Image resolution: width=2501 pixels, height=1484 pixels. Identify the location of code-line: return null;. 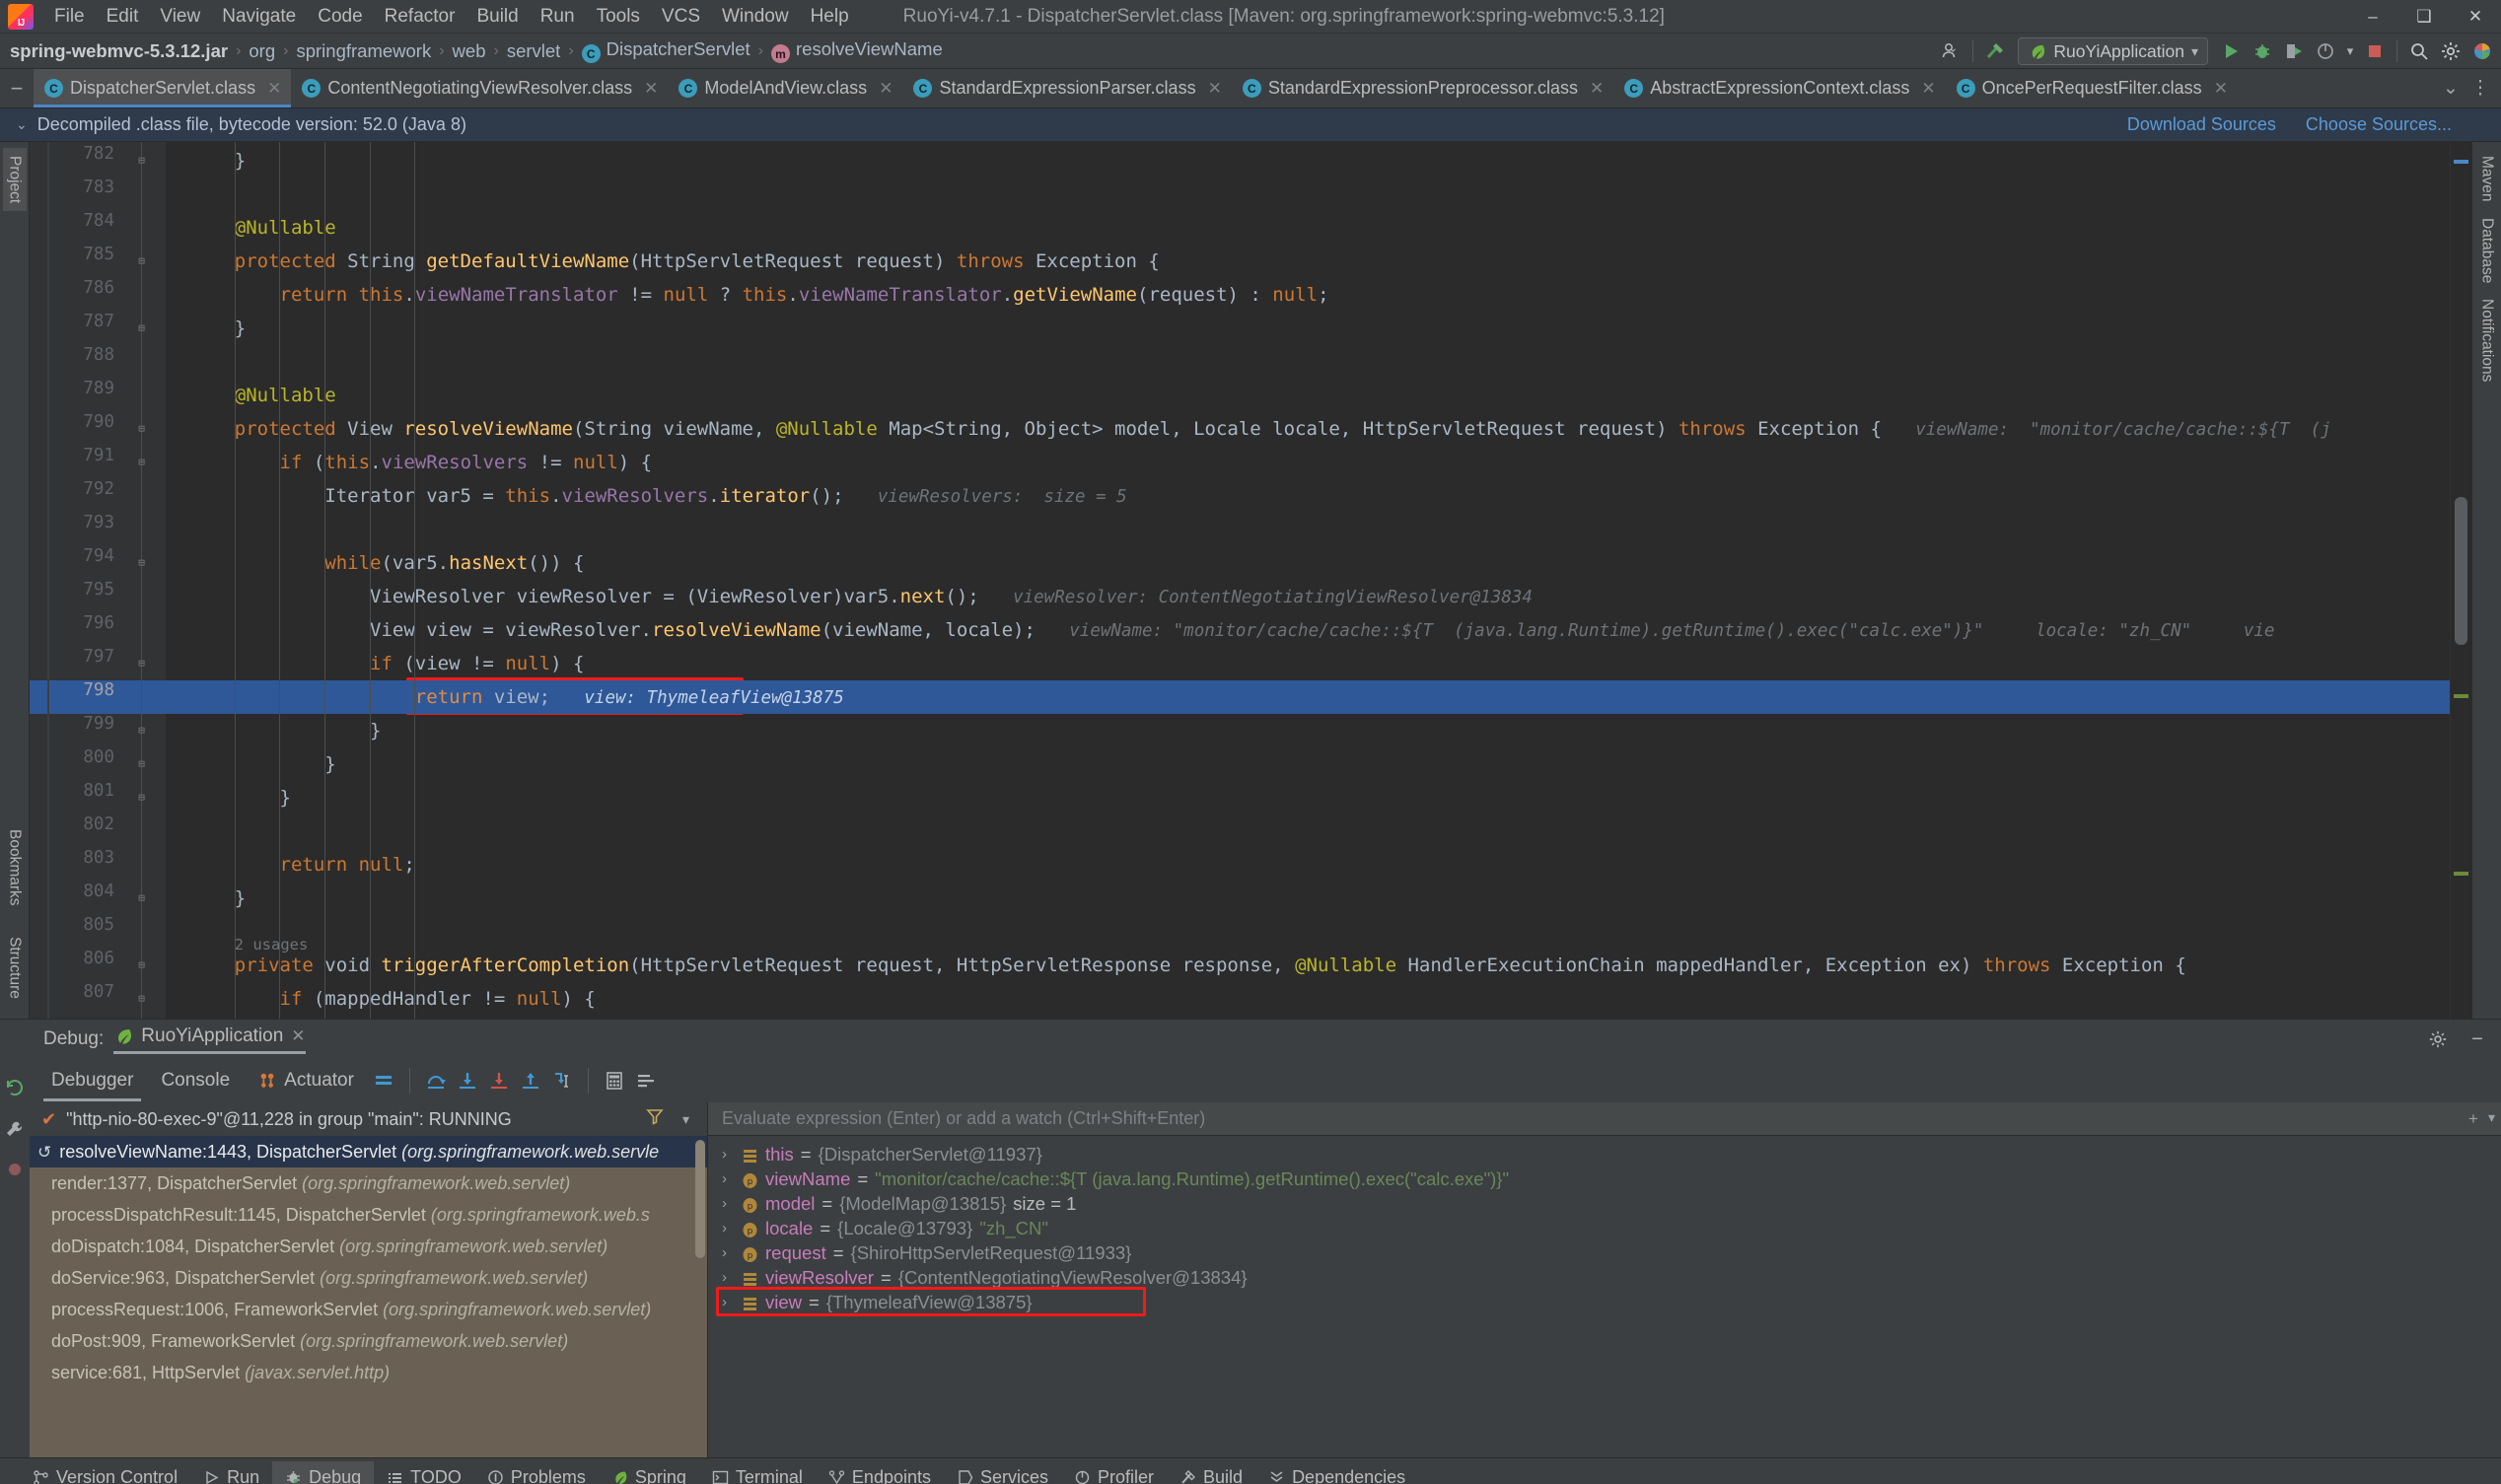
(1308, 865).